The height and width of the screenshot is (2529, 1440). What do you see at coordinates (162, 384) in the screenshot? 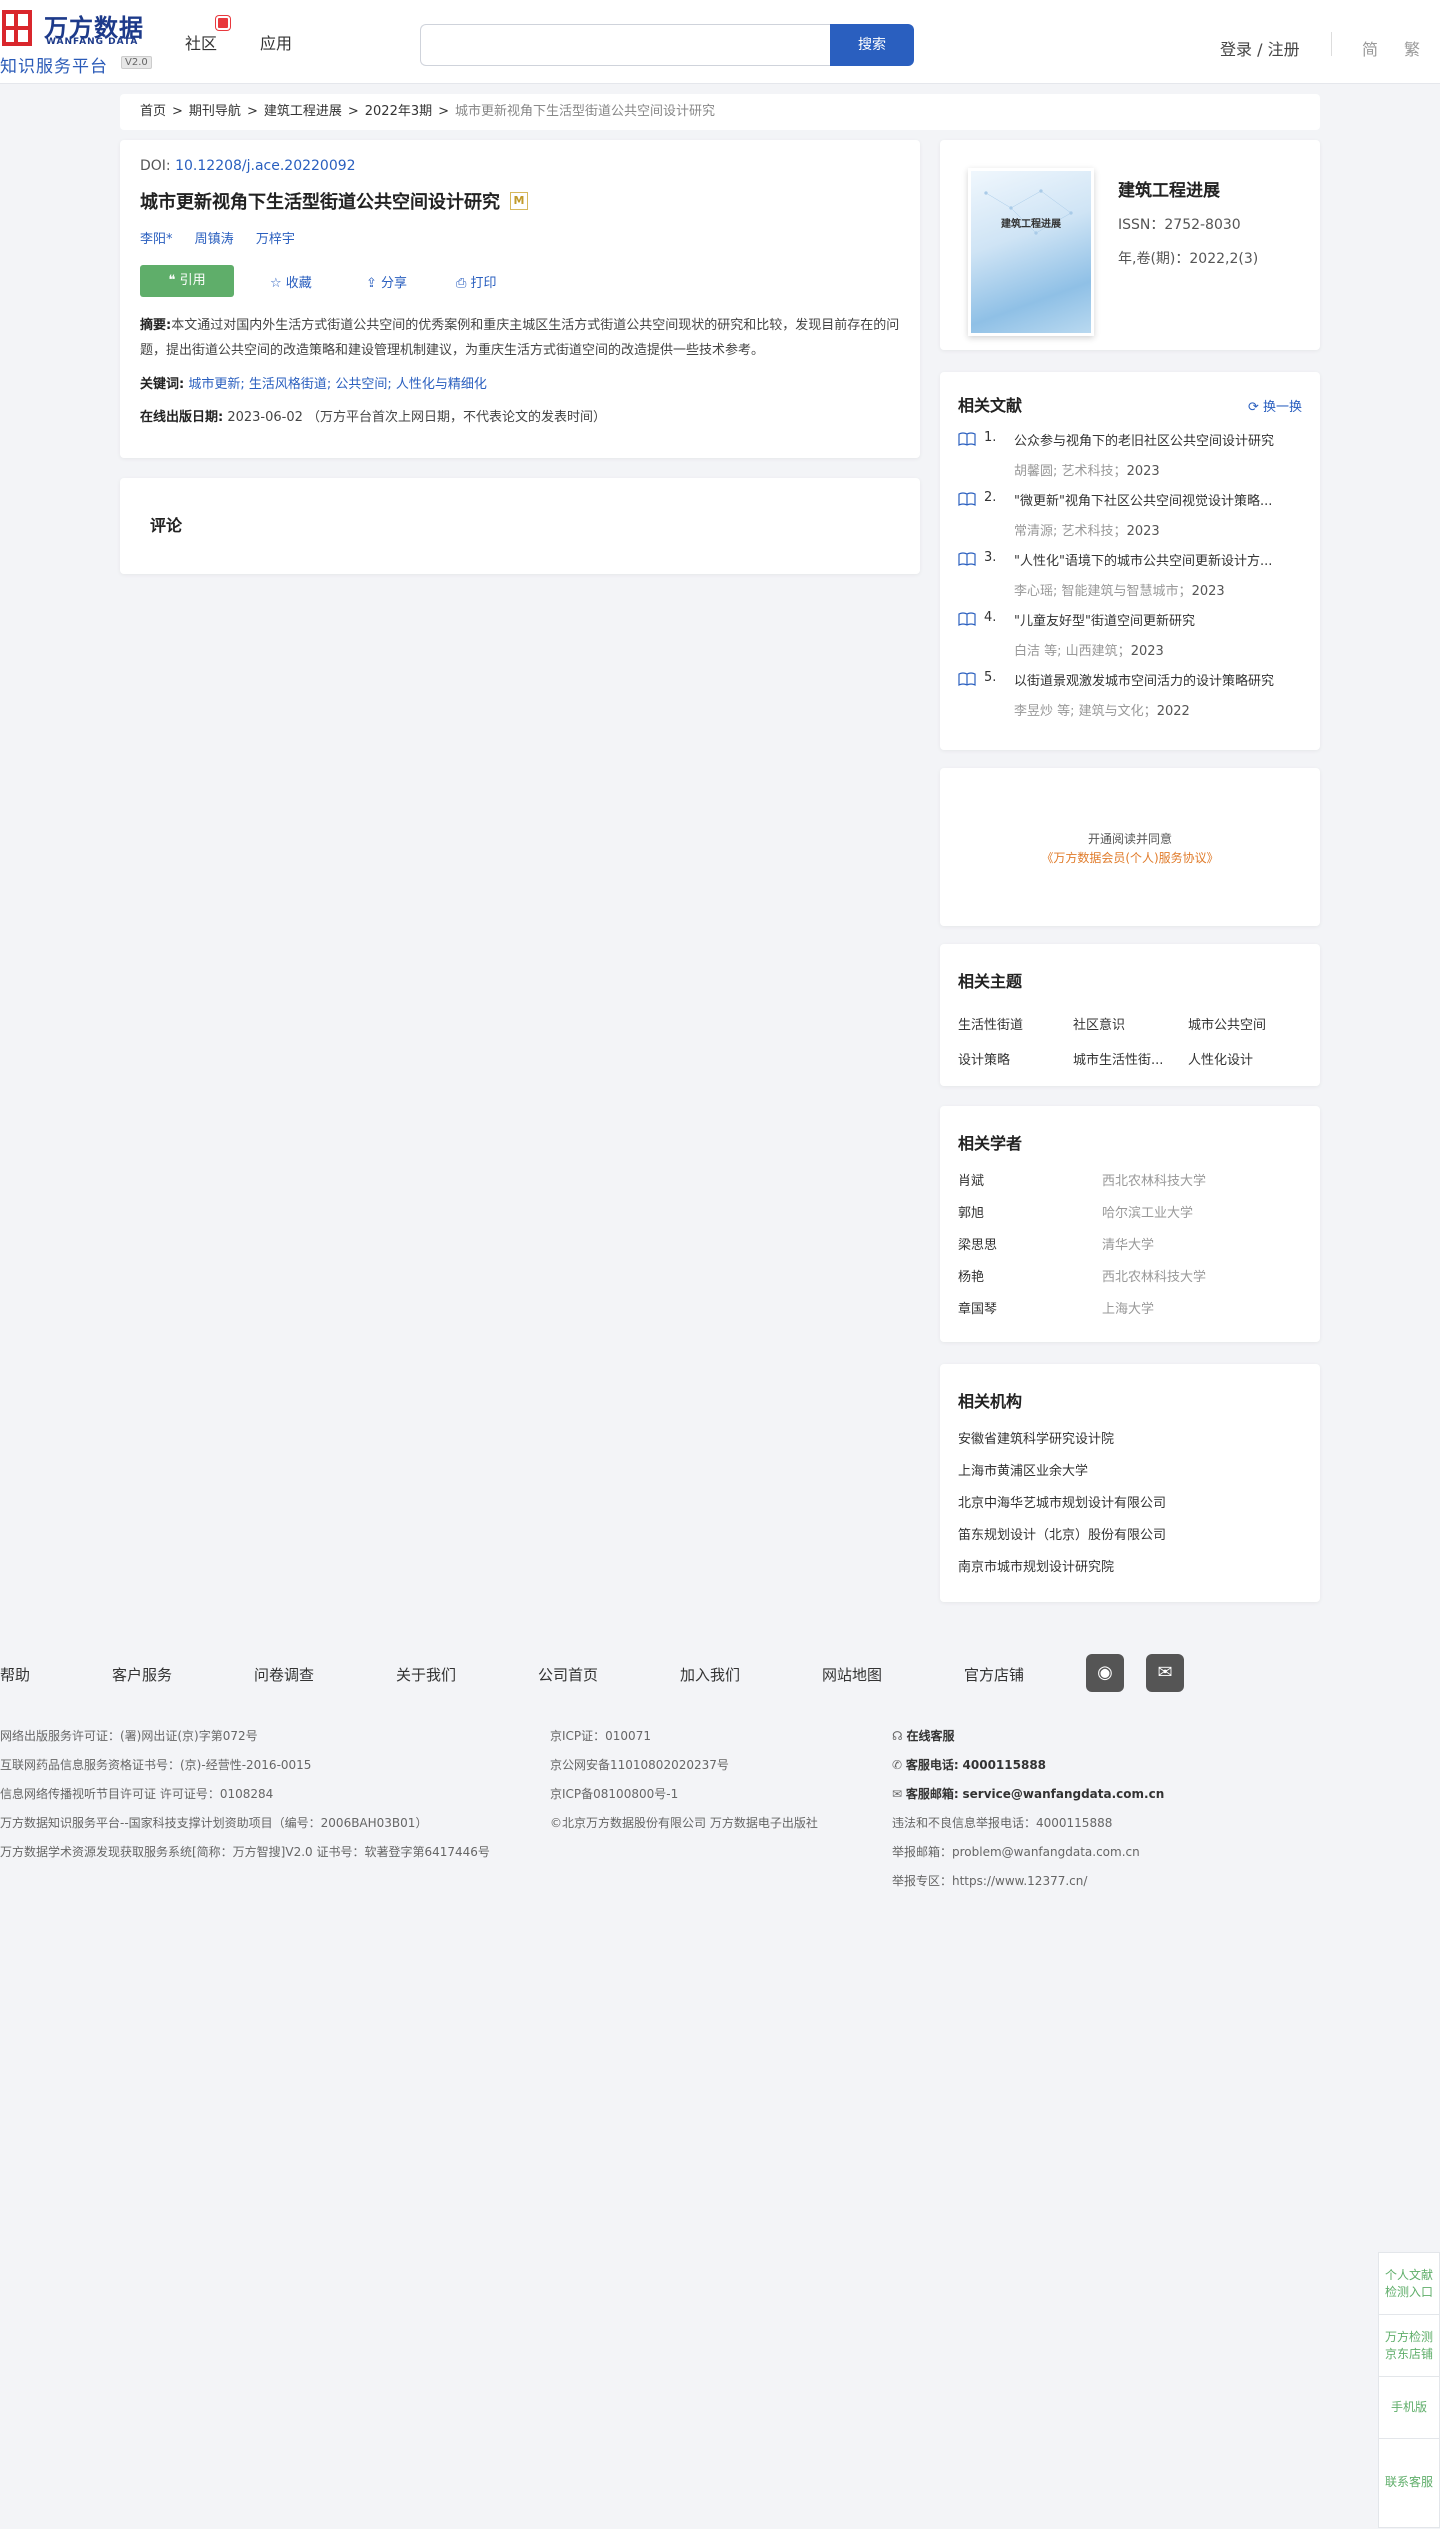
I see `keywords-label: 关键词:` at bounding box center [162, 384].